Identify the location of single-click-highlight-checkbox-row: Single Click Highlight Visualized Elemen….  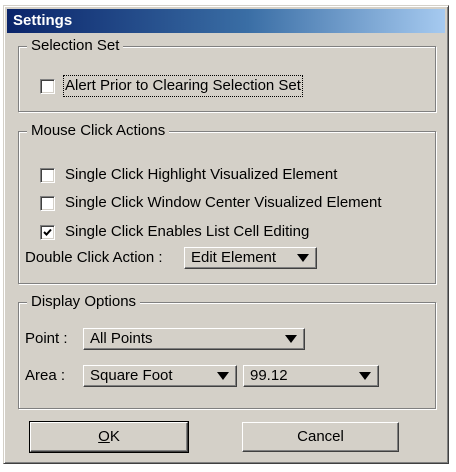
(210, 176).